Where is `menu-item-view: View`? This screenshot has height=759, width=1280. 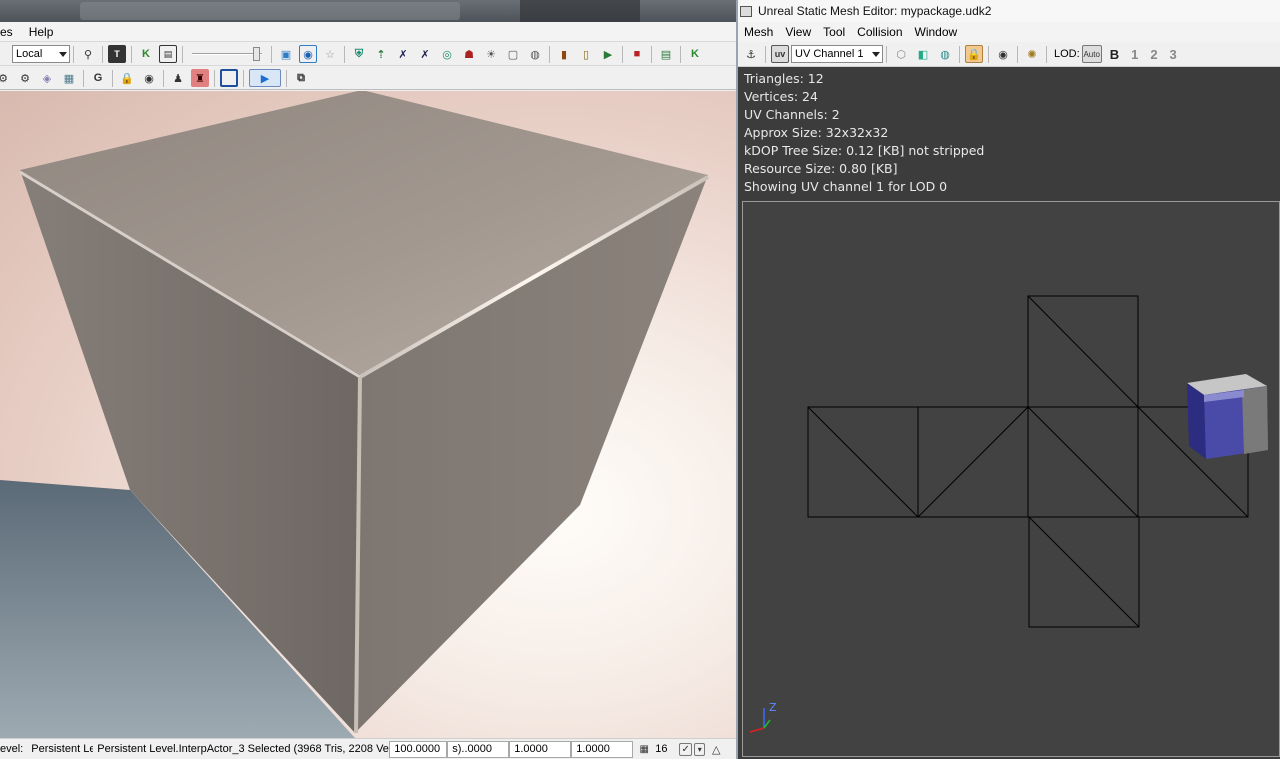 menu-item-view: View is located at coordinates (798, 32).